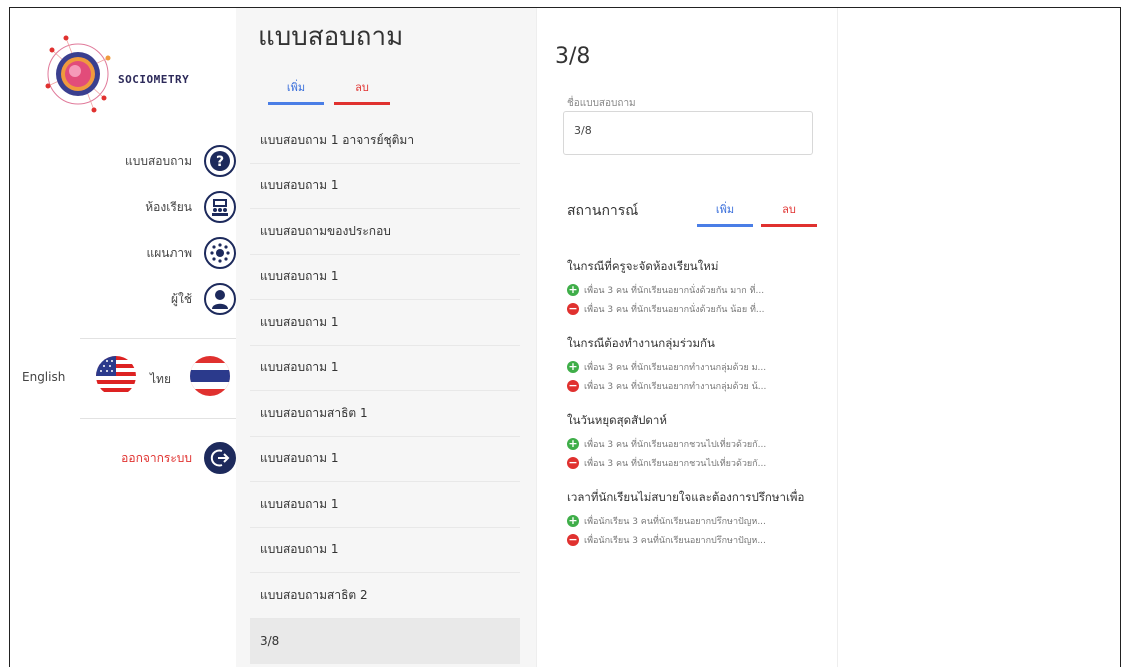 This screenshot has height=667, width=1130. I want to click on classroom-icon, so click(220, 207).